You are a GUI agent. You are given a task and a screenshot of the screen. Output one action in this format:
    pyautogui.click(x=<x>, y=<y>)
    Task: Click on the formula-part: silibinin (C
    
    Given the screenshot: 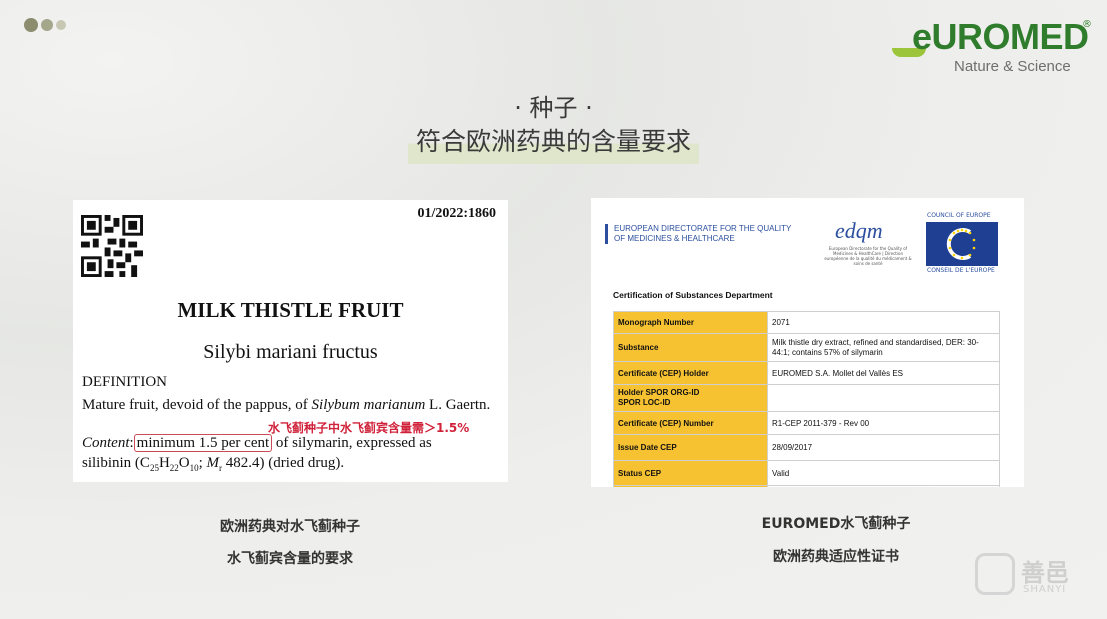 What is the action you would take?
    pyautogui.click(x=116, y=463)
    